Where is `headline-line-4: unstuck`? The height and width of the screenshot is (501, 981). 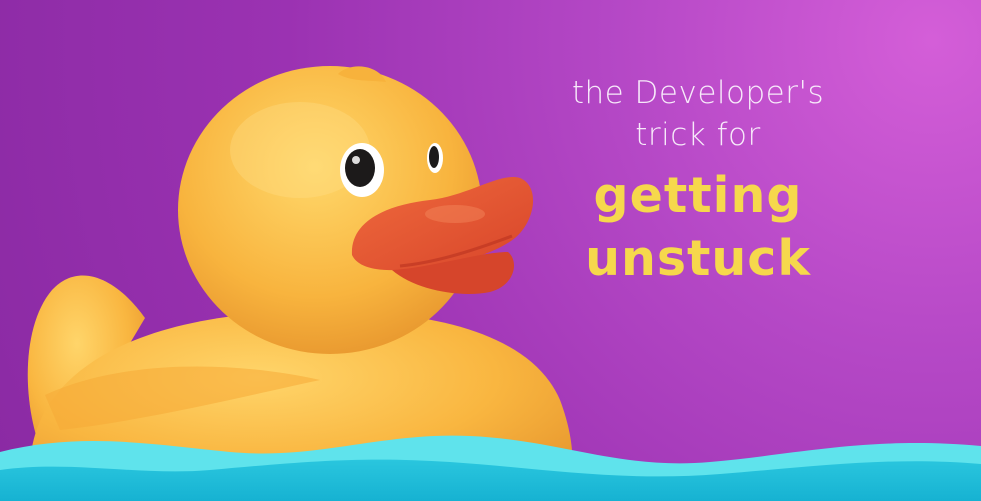
headline-line-4: unstuck is located at coordinates (698, 258).